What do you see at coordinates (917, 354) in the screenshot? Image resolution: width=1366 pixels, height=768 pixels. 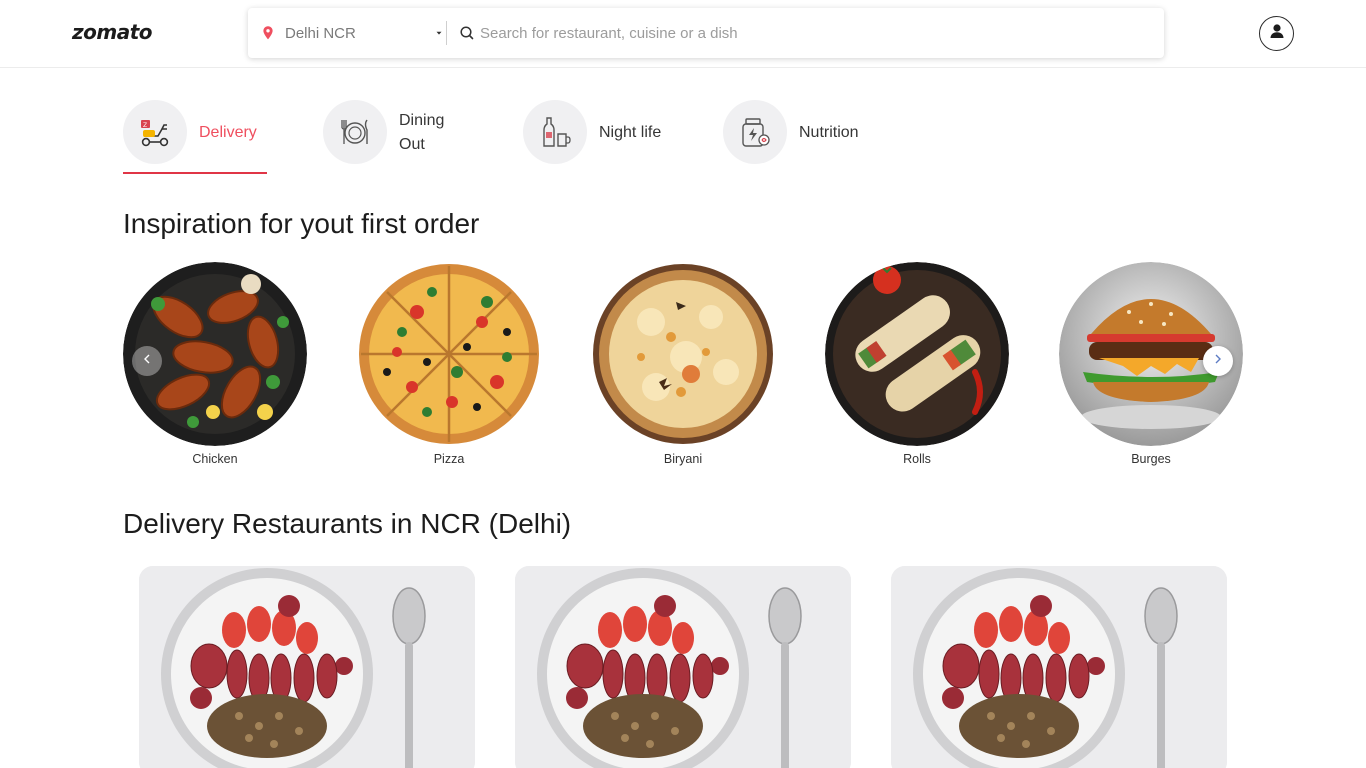 I see `rolls-image` at bounding box center [917, 354].